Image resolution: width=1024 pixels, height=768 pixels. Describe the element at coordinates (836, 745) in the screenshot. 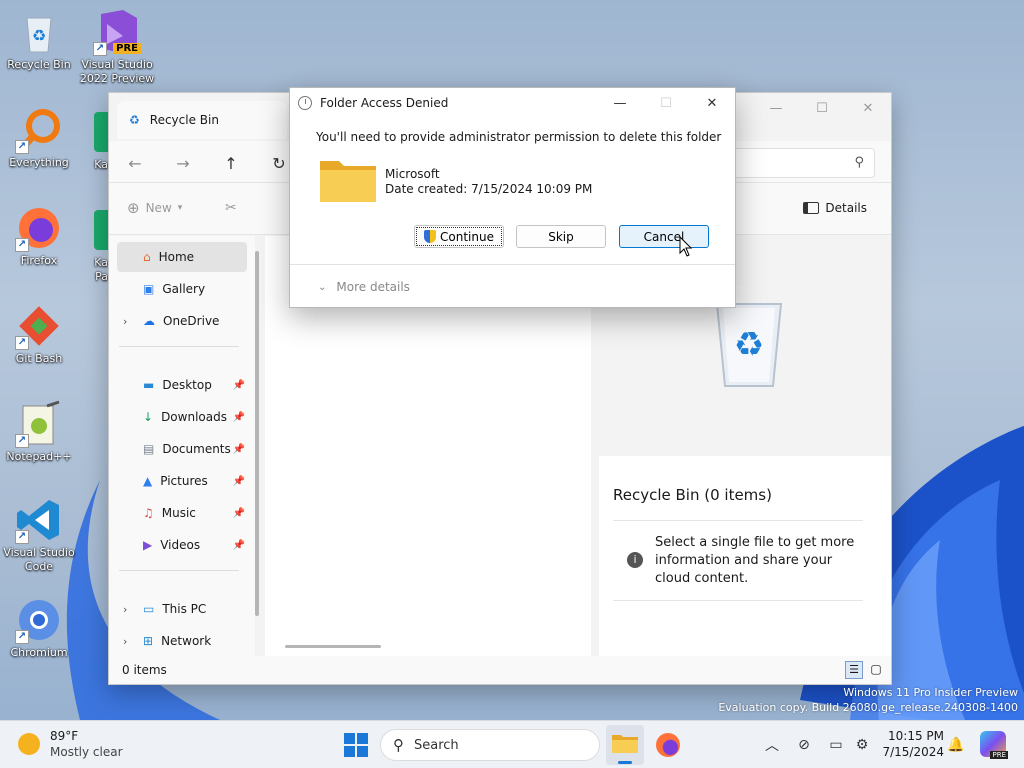

I see `display-icon: ▭` at that location.